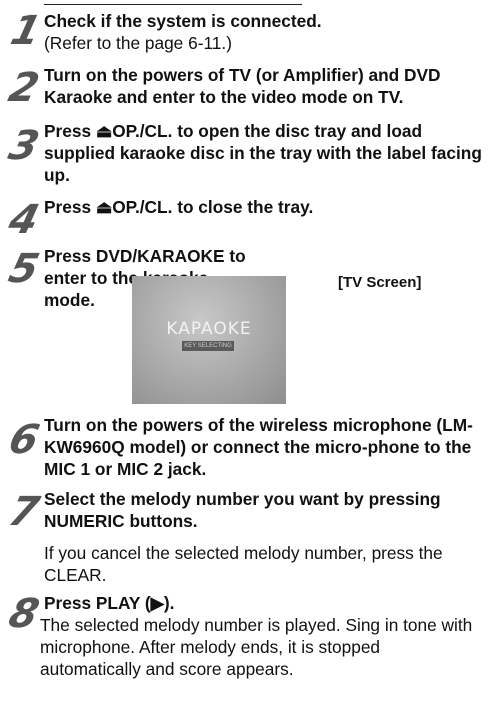 The image size is (489, 707). Describe the element at coordinates (179, 207) in the screenshot. I see `step-instruction: Press ⏏OP./CL. to close the tray.` at that location.